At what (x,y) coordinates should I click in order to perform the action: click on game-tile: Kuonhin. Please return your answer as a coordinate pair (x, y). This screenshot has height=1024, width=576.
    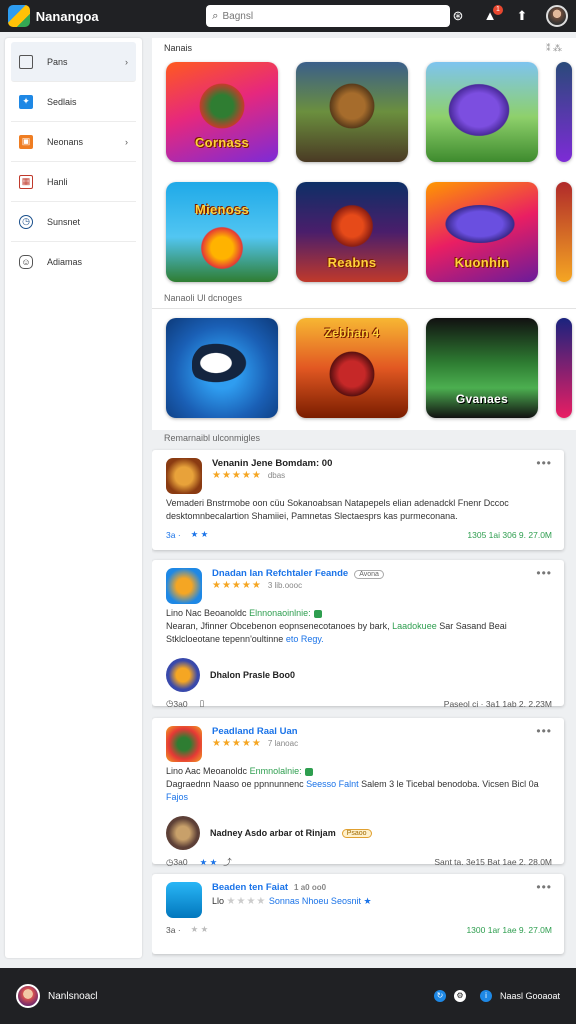
    Looking at the image, I should click on (482, 232).